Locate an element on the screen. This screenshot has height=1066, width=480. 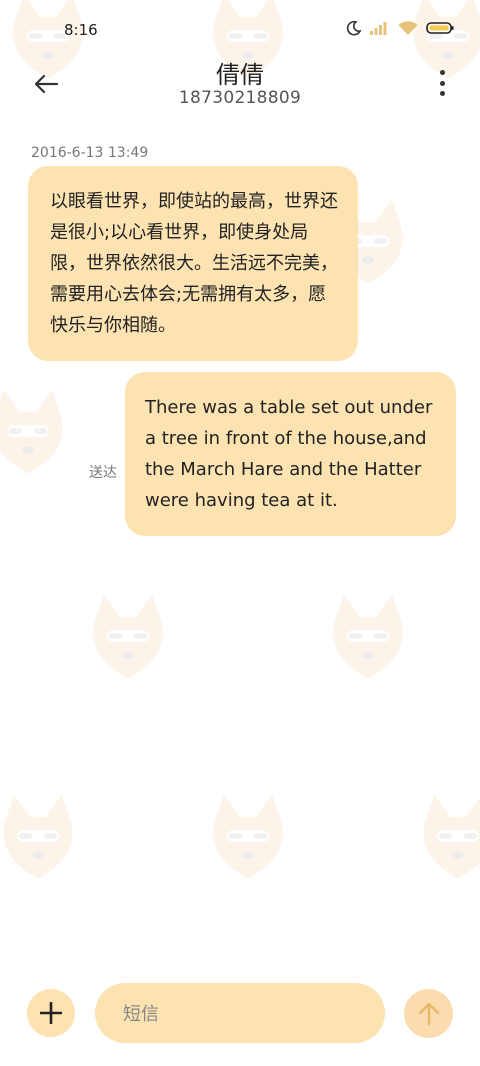
send-button is located at coordinates (428, 1013).